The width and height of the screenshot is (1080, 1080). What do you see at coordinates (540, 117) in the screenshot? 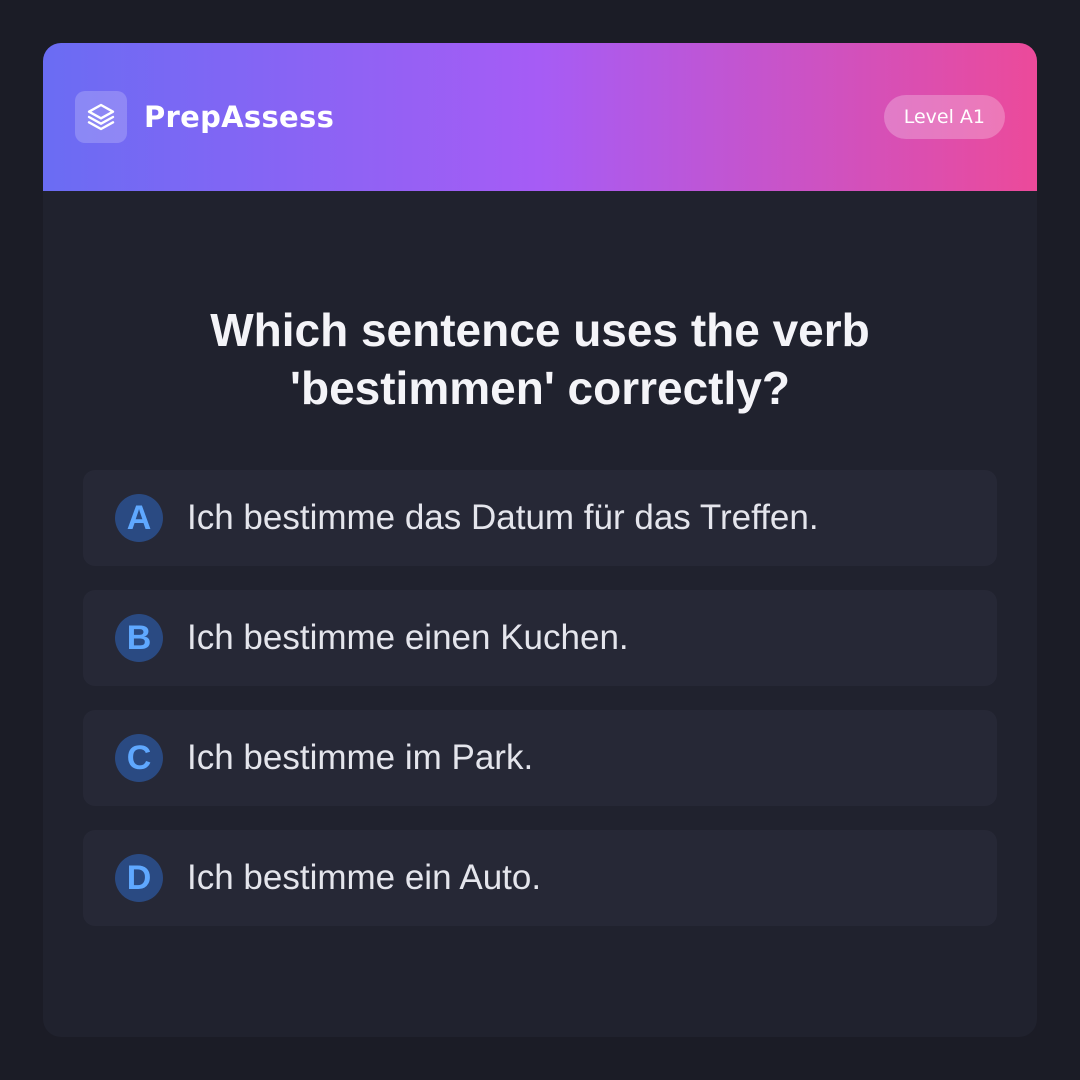
I see `quiz-header: PrepAssess Level A1` at bounding box center [540, 117].